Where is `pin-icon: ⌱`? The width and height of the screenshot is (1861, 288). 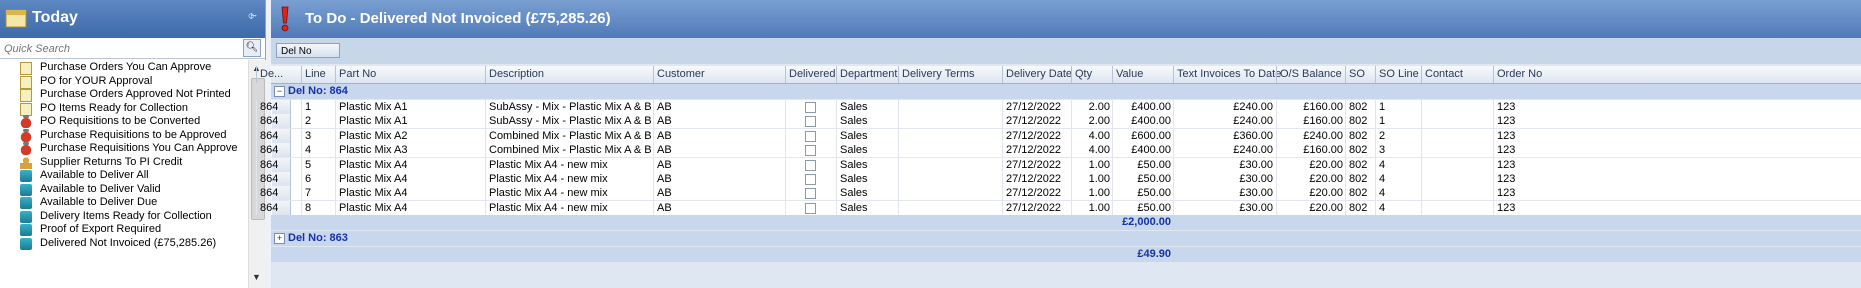 pin-icon: ⌱ is located at coordinates (252, 16).